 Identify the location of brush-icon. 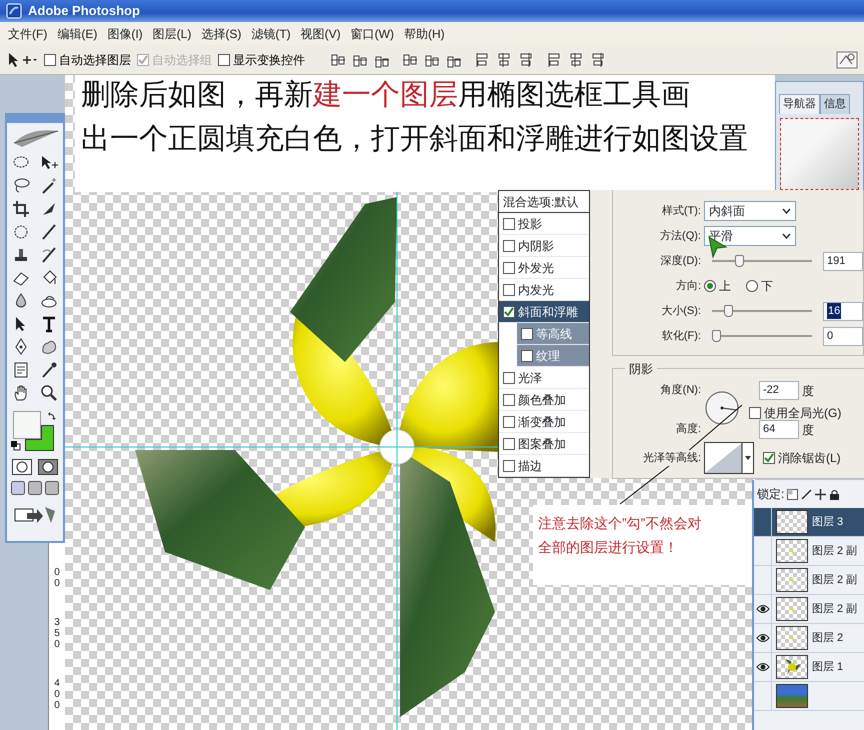
(49, 232).